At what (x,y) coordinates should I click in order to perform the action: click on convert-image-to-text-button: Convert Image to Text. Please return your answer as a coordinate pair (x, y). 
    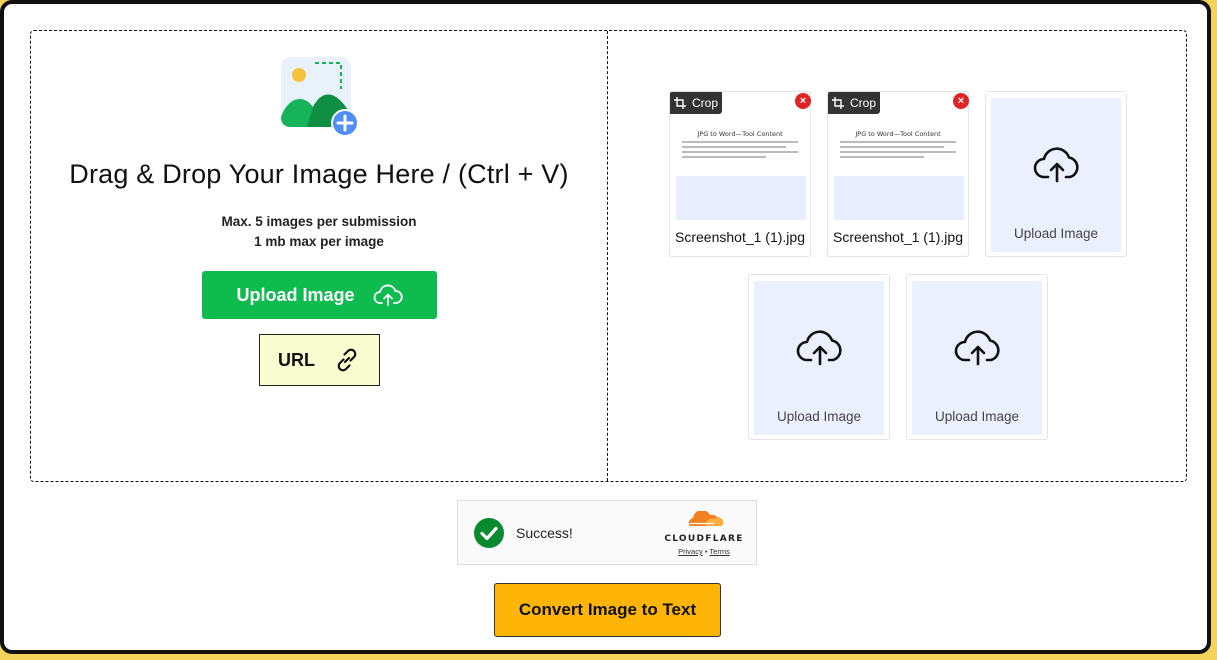
    Looking at the image, I should click on (607, 610).